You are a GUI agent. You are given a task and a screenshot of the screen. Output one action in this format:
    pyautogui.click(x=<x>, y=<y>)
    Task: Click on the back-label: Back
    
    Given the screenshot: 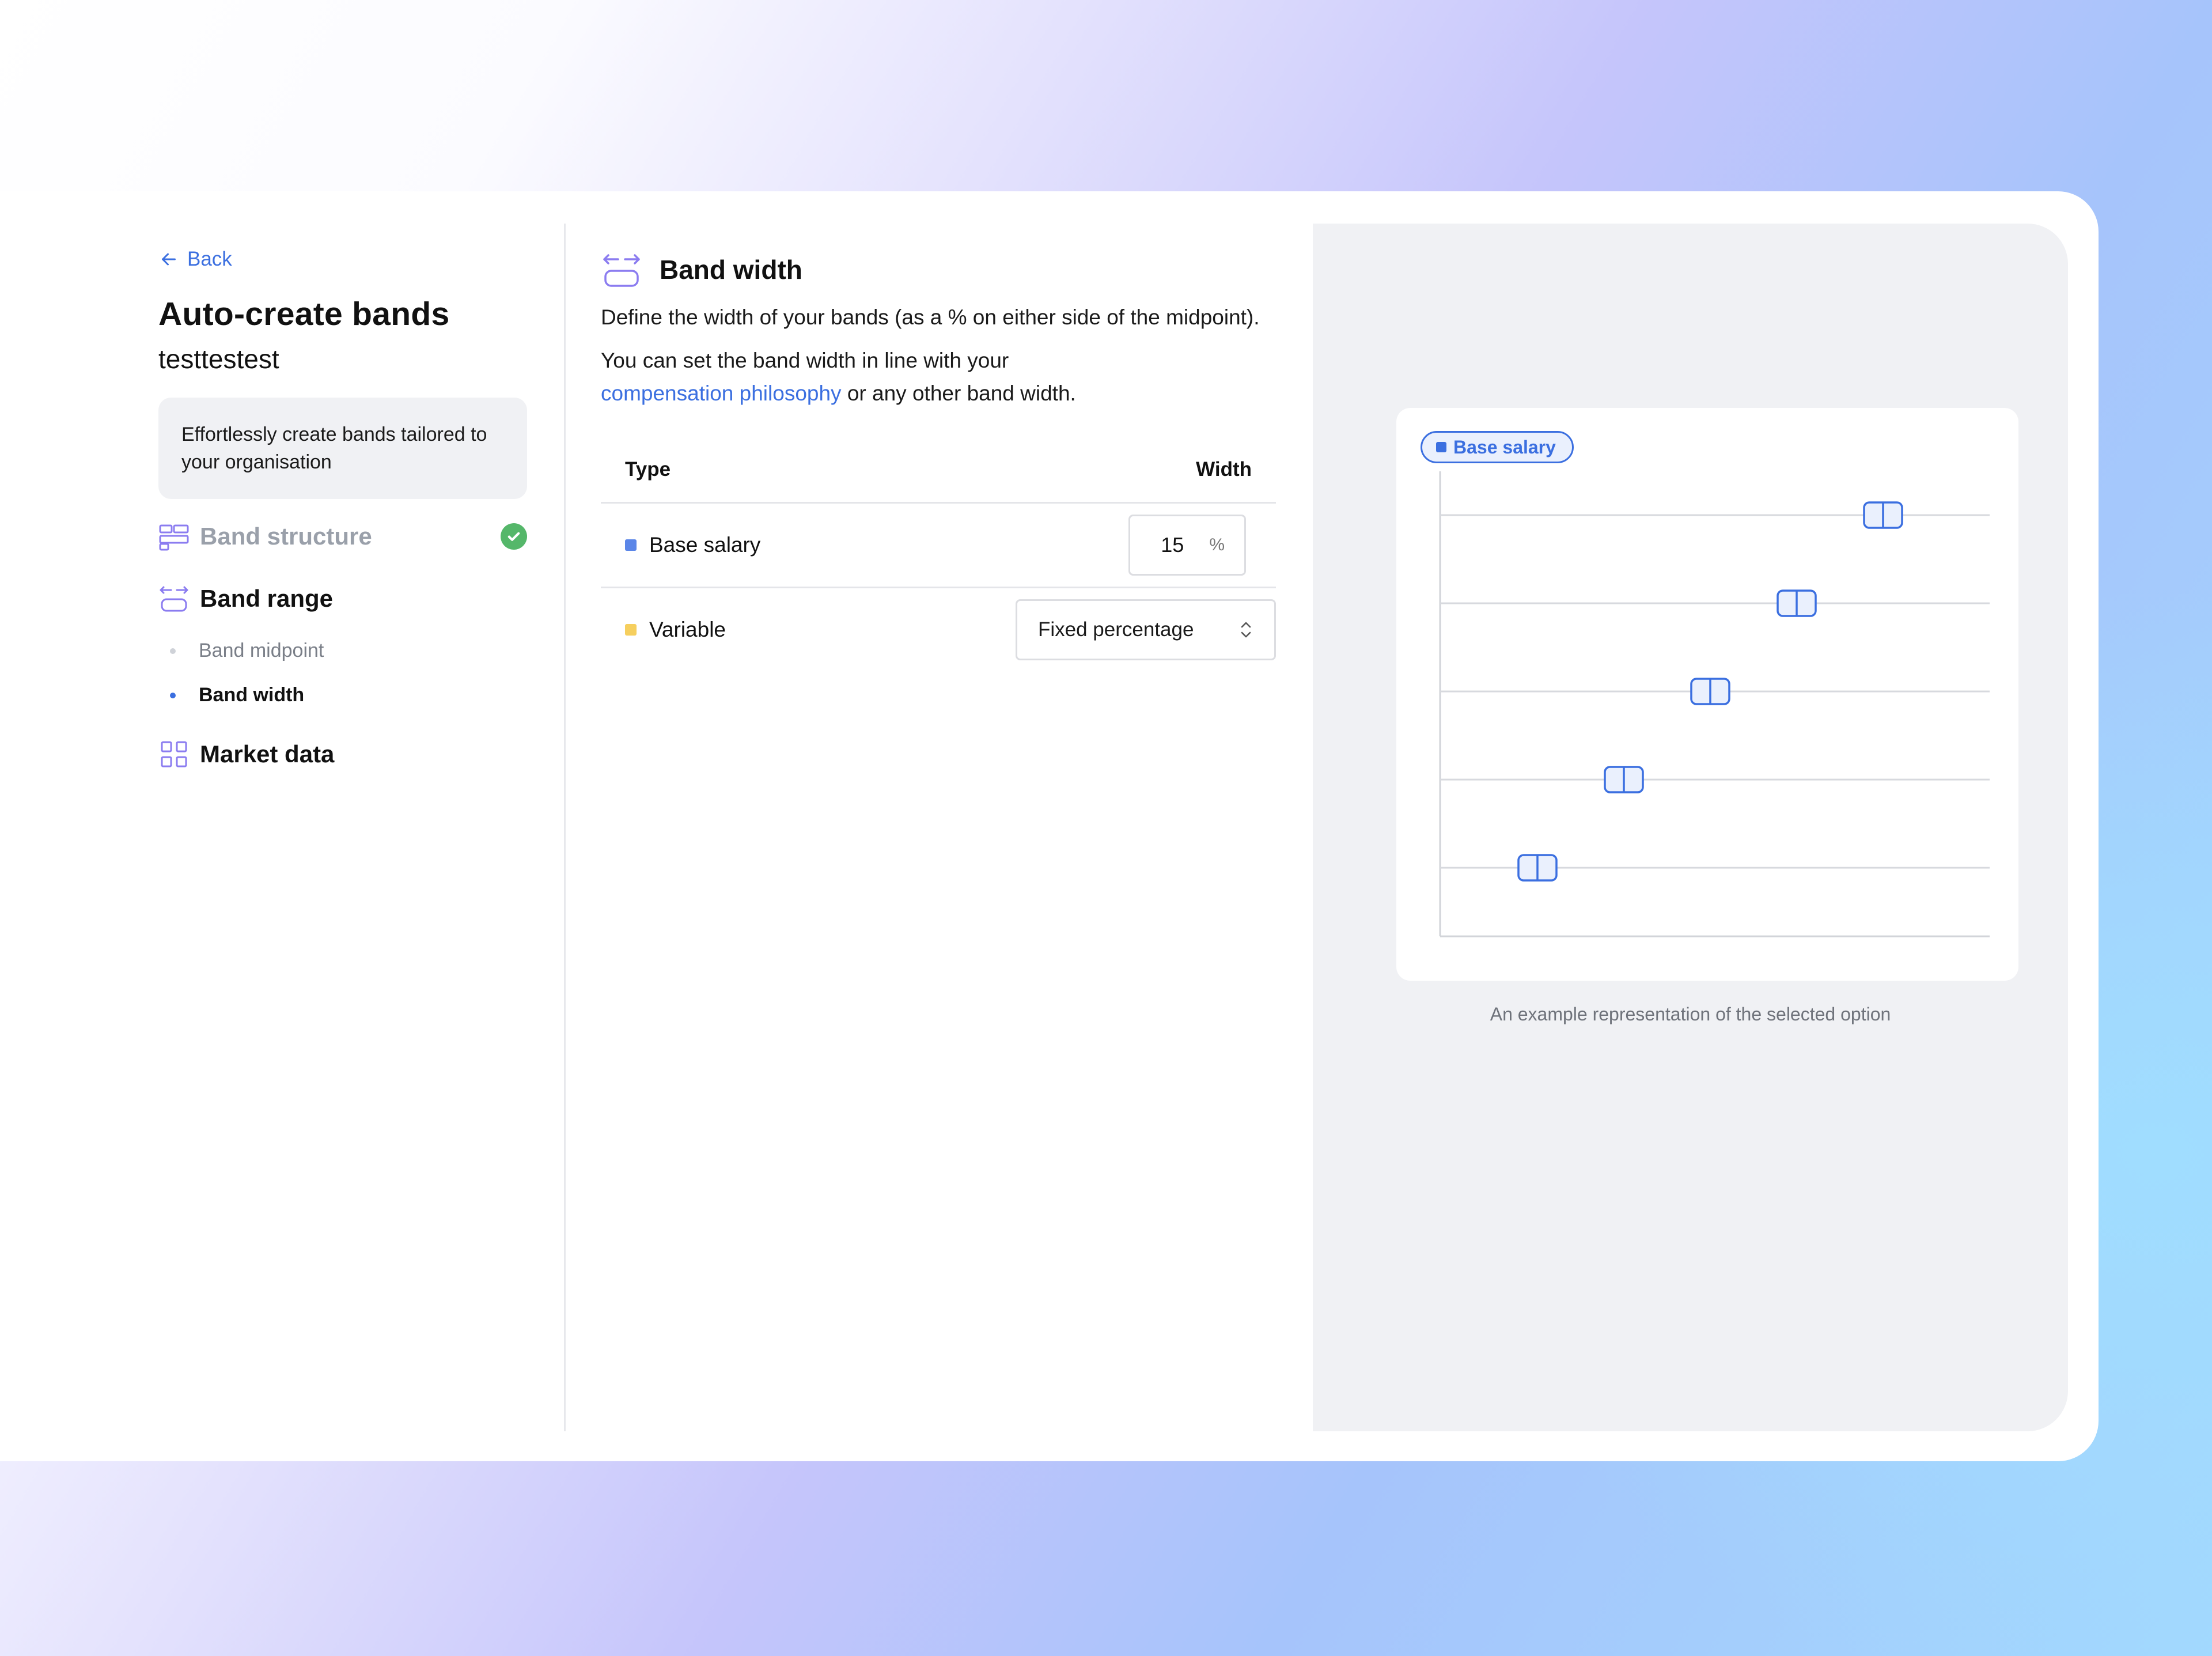 What is the action you would take?
    pyautogui.click(x=209, y=259)
    